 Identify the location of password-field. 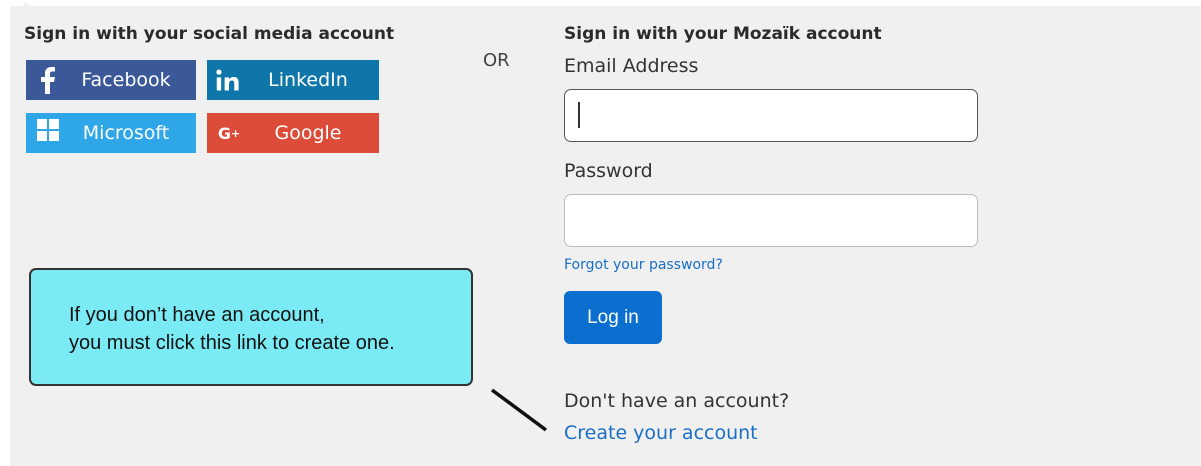
(771, 220).